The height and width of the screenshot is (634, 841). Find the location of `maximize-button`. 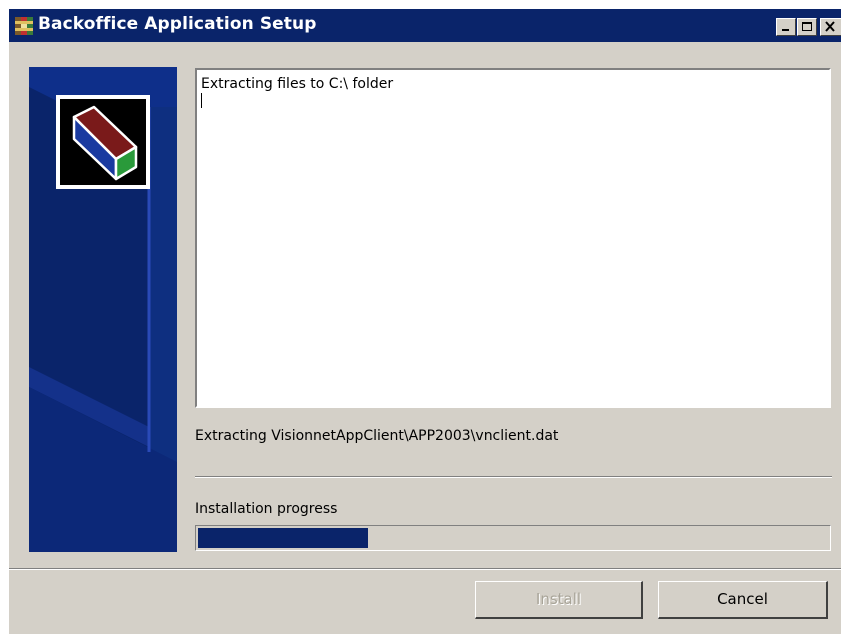

maximize-button is located at coordinates (807, 27).